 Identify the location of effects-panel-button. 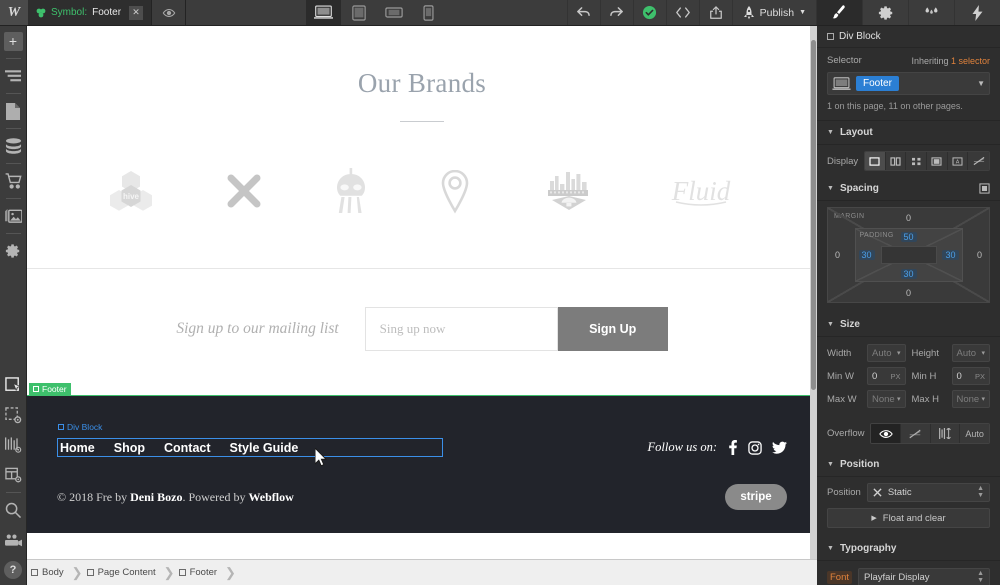
(977, 12).